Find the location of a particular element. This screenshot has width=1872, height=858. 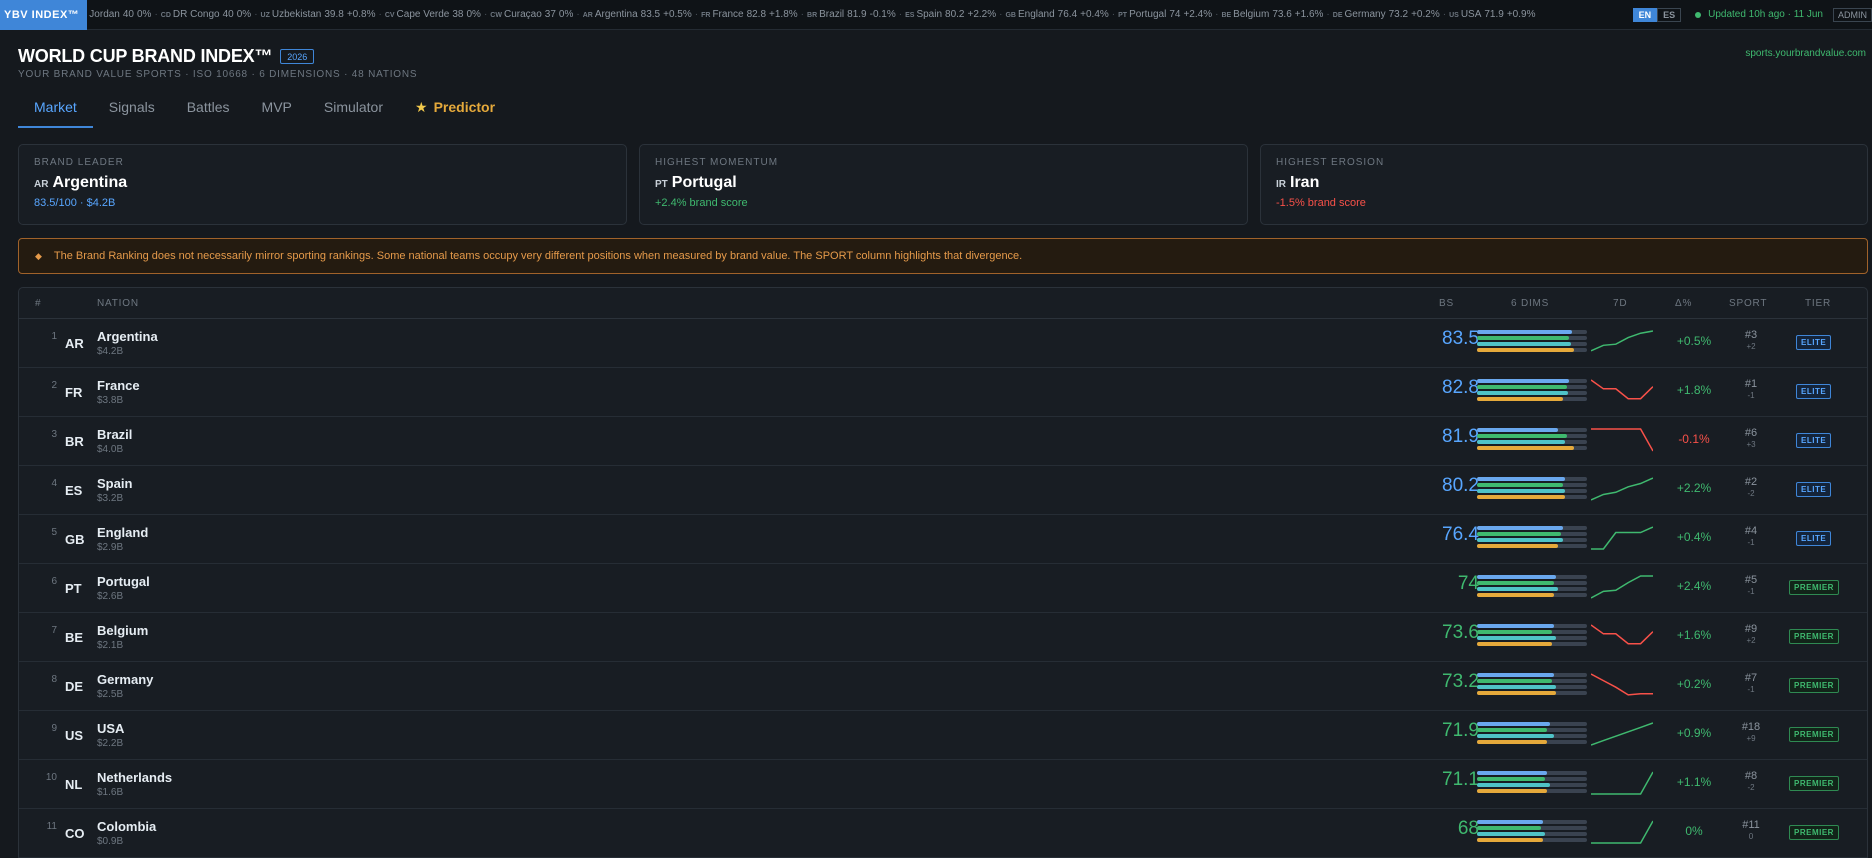

ticker-country-code: BE is located at coordinates (1226, 15).